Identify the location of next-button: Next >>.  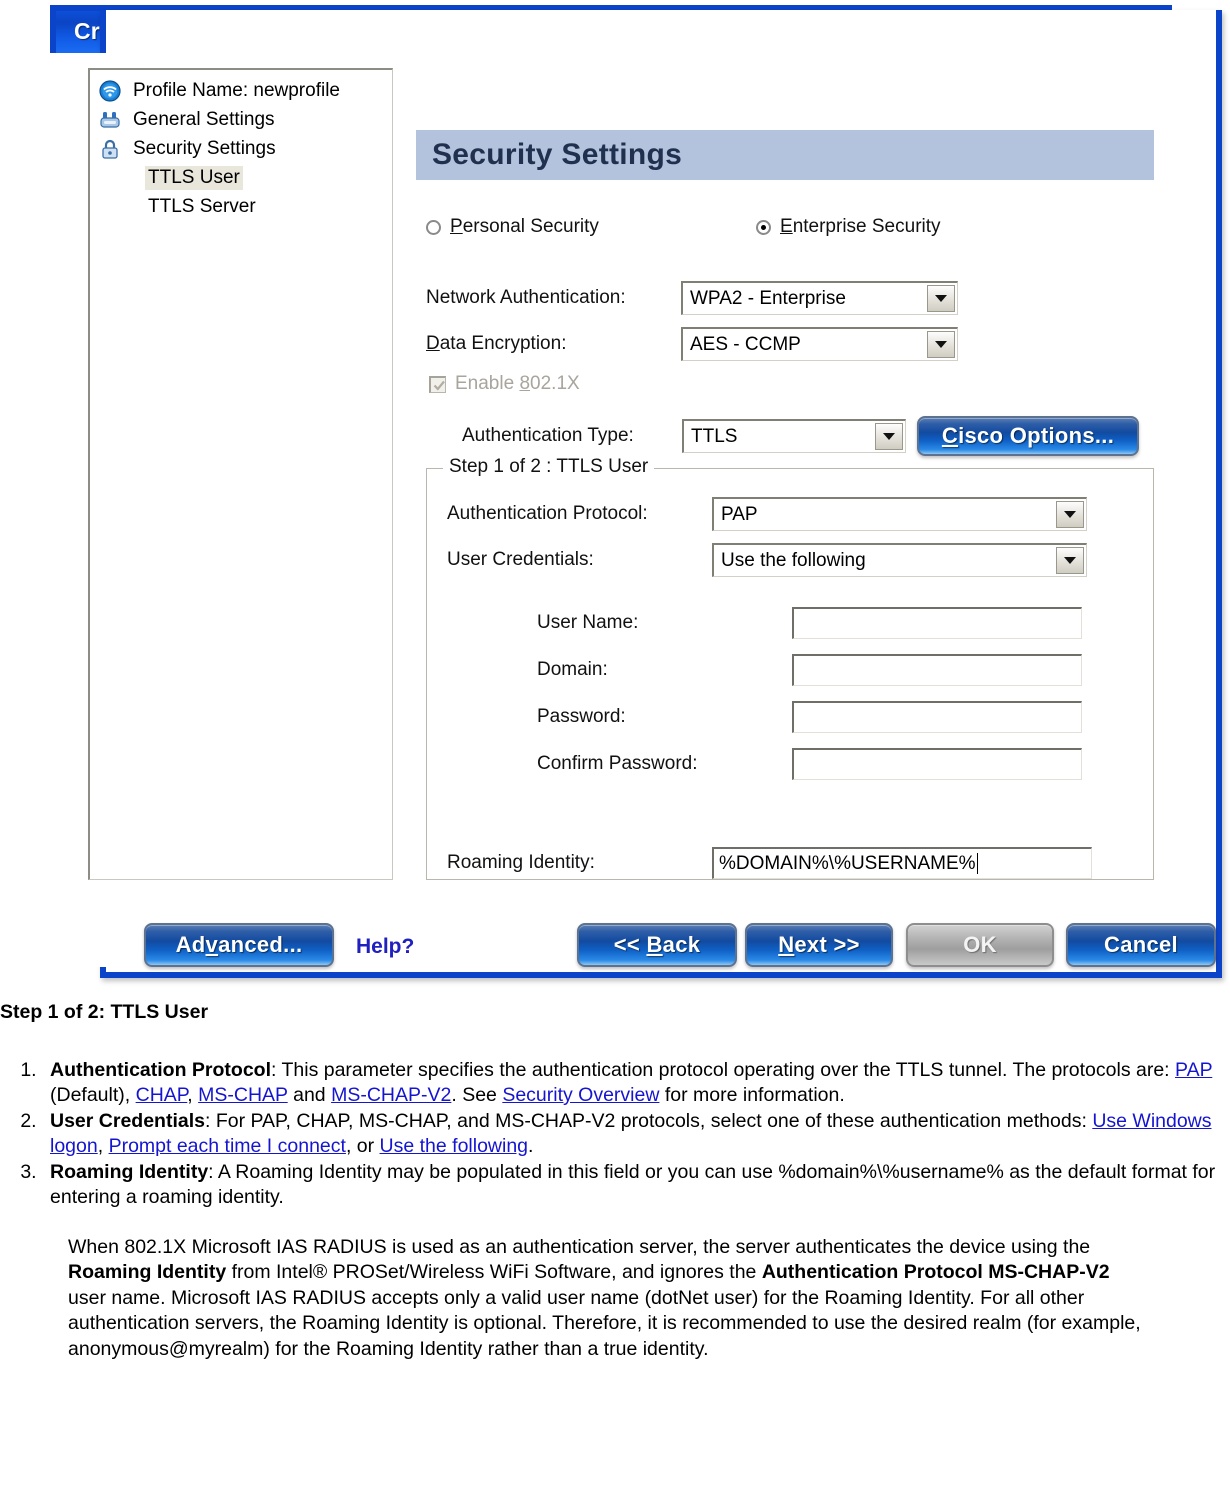
(819, 945).